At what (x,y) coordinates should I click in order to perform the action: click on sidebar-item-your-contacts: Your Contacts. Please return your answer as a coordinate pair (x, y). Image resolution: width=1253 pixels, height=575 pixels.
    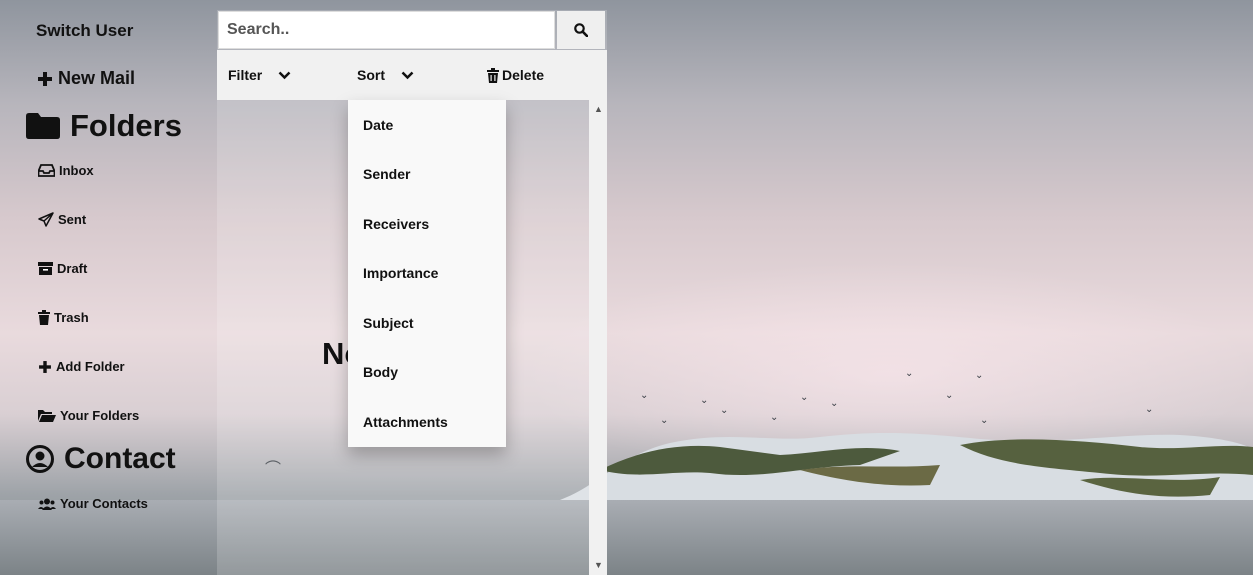
    Looking at the image, I should click on (93, 503).